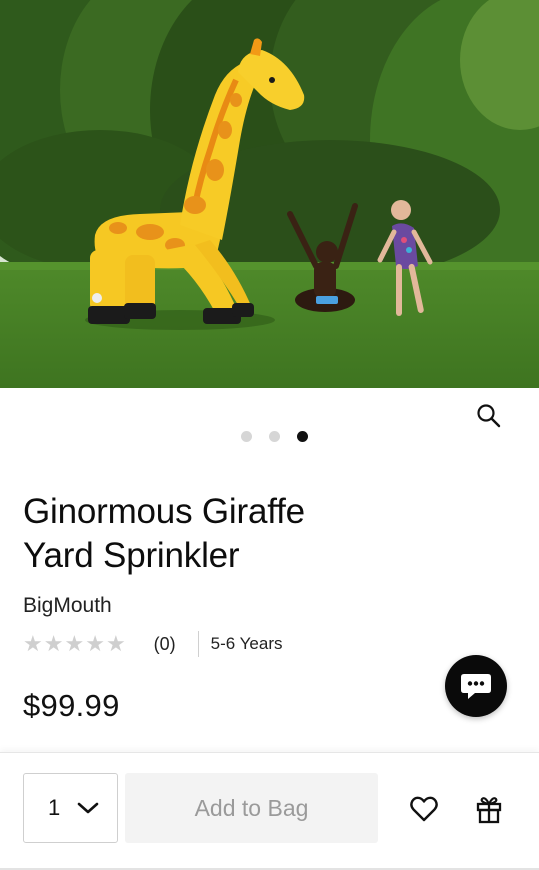 This screenshot has height=870, width=539. I want to click on zoom-button, so click(489, 416).